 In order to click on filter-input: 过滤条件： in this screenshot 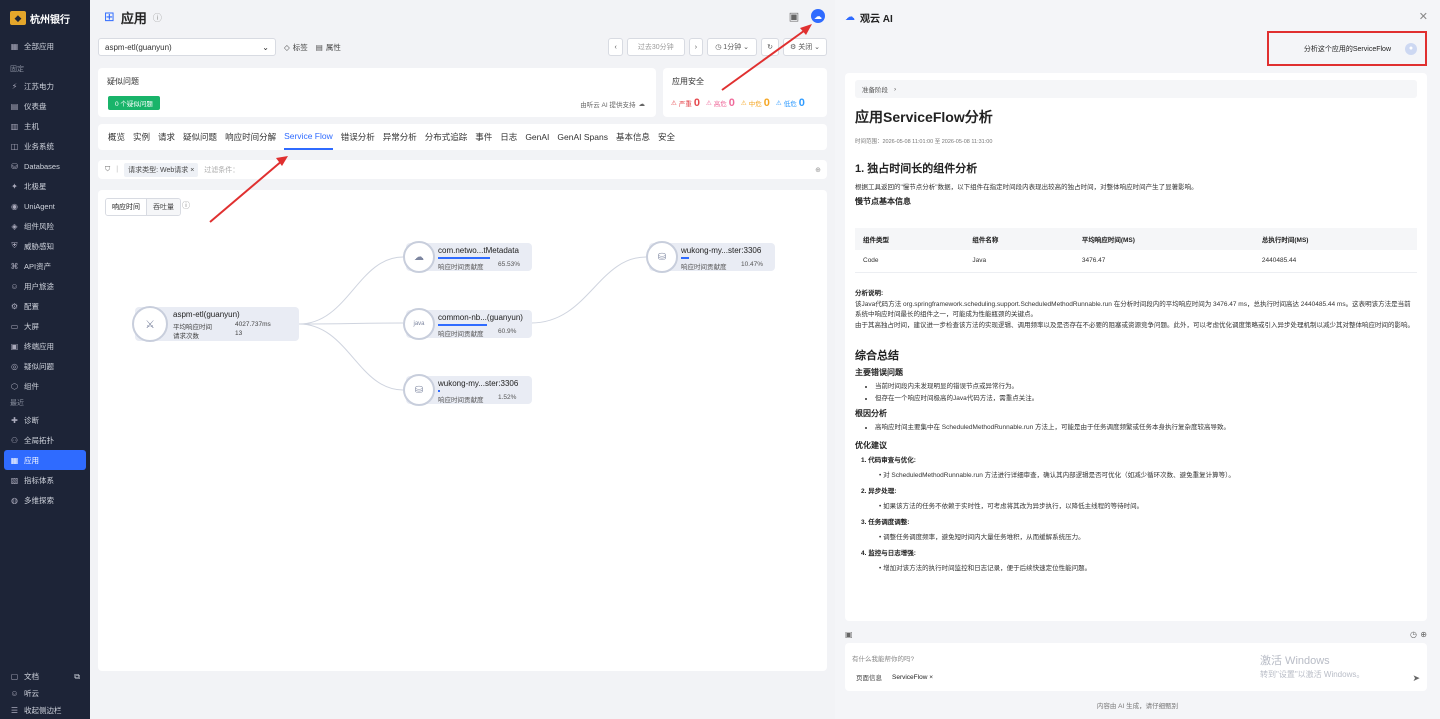, I will do `click(221, 170)`.